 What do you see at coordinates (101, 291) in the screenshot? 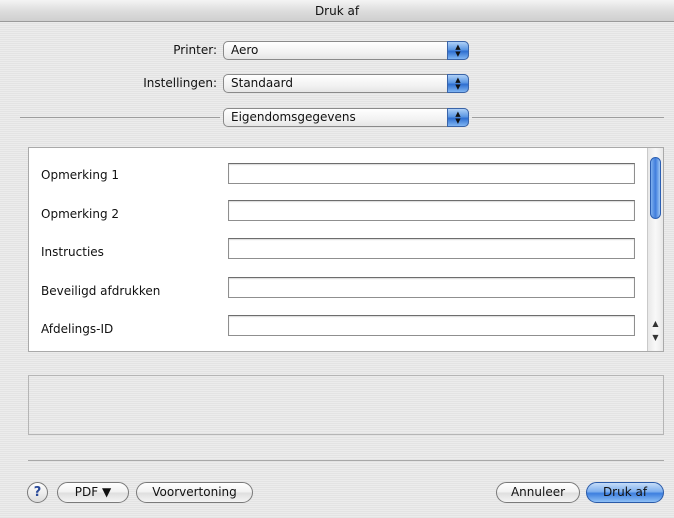
I see `field-label-beveiligd-afdrukken: Beveiligd afdrukken` at bounding box center [101, 291].